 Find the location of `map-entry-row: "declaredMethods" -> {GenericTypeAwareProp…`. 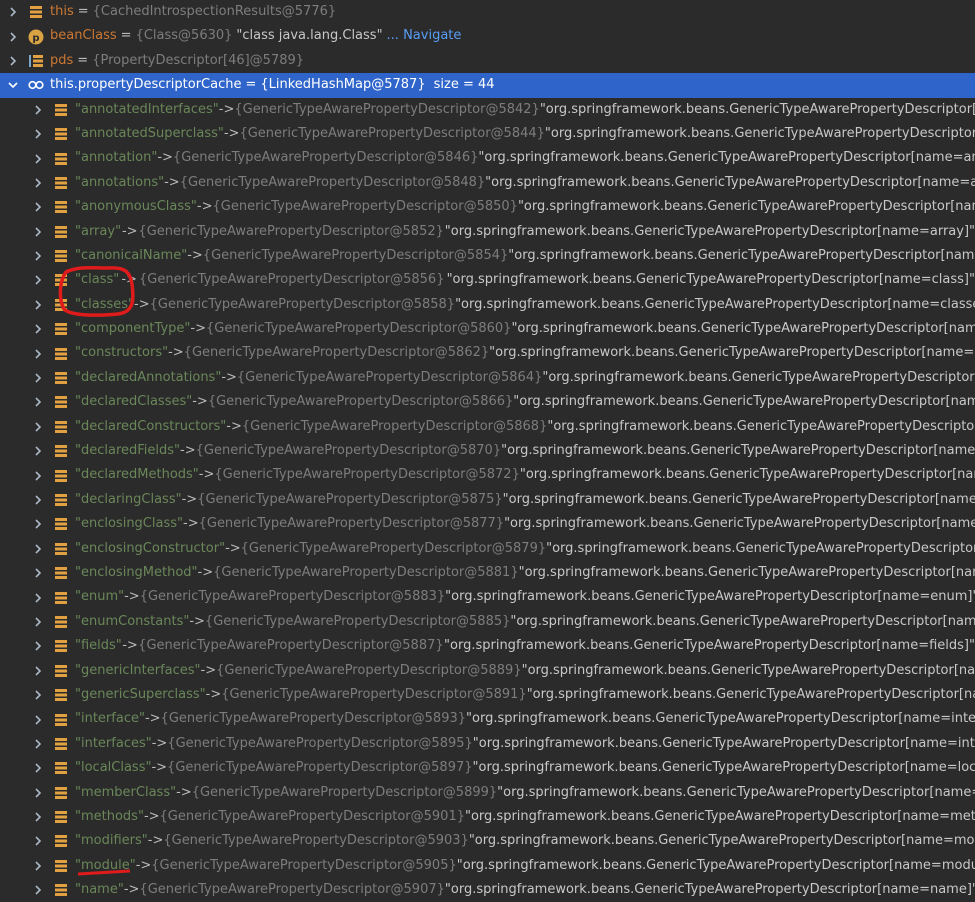

map-entry-row: "declaredMethods" -> {GenericTypeAwareProp… is located at coordinates (487, 475).